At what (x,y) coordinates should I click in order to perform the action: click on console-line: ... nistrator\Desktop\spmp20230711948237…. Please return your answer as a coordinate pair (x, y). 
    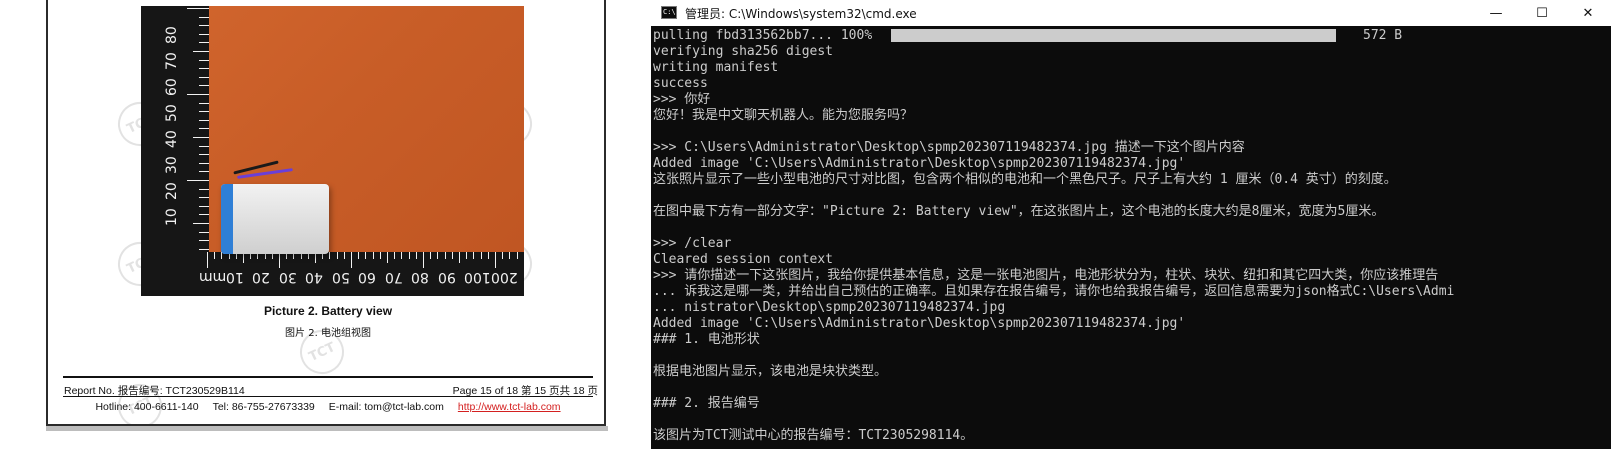
    Looking at the image, I should click on (829, 307).